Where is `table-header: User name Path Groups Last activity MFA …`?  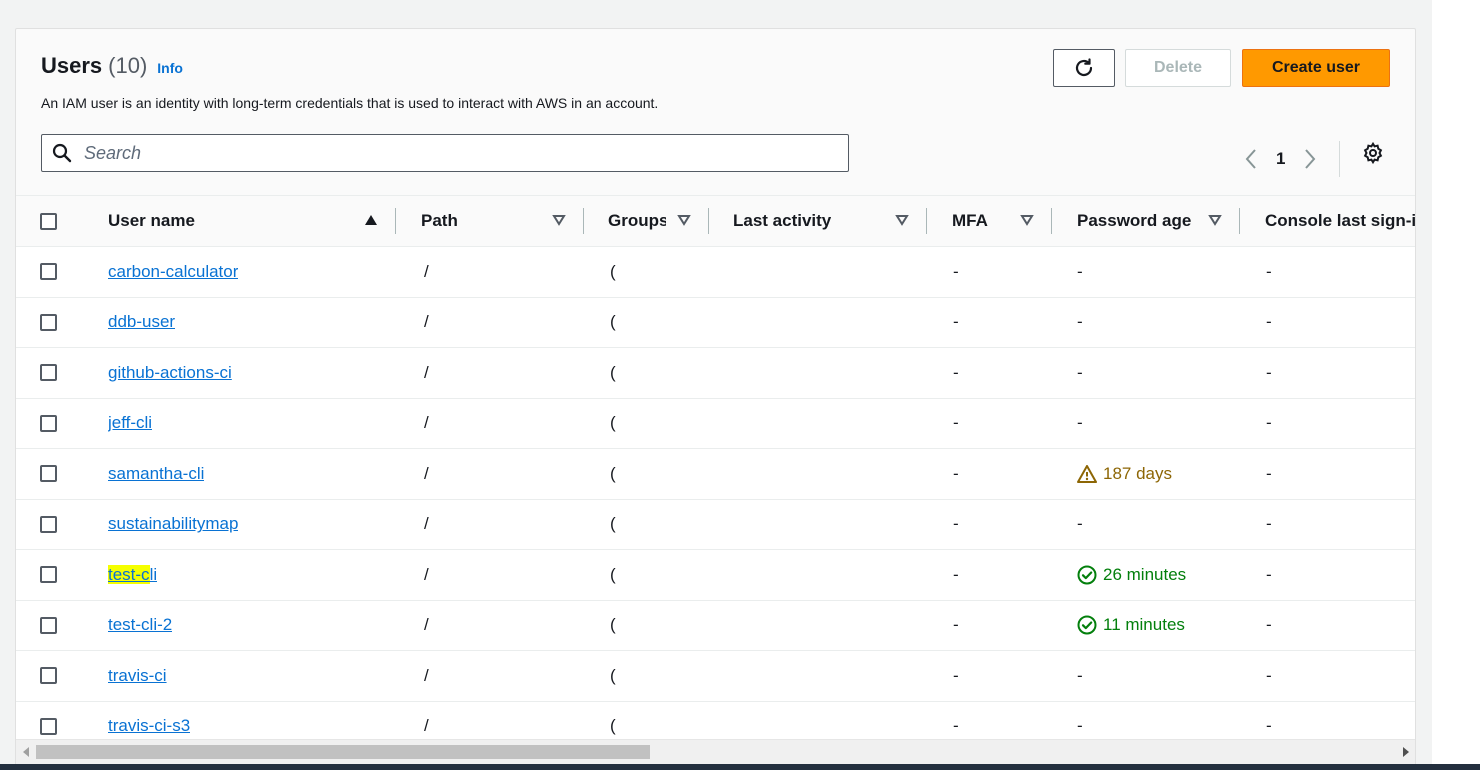
table-header: User name Path Groups Last activity MFA … is located at coordinates (715, 221).